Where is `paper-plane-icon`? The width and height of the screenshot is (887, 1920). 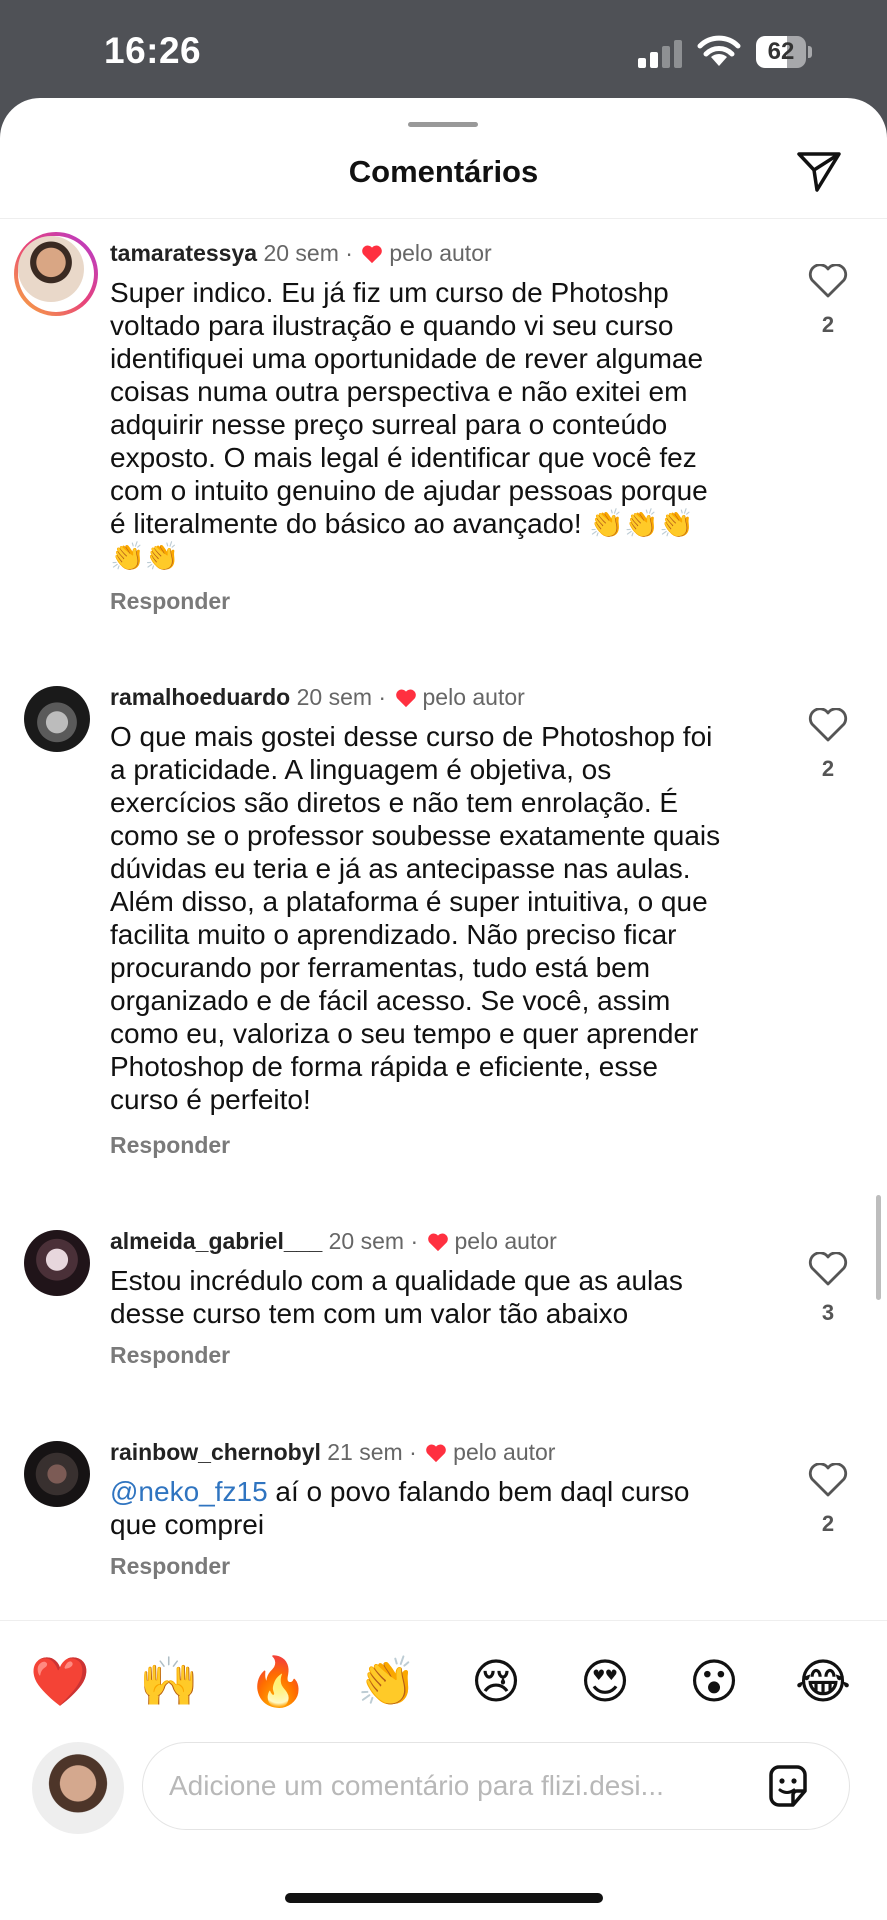
paper-plane-icon is located at coordinates (819, 172).